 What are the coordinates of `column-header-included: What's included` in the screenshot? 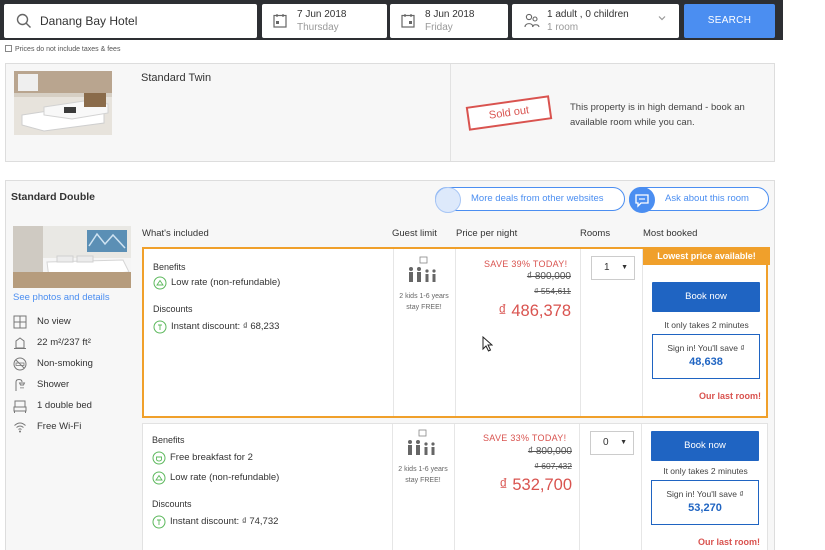 It's located at (175, 233).